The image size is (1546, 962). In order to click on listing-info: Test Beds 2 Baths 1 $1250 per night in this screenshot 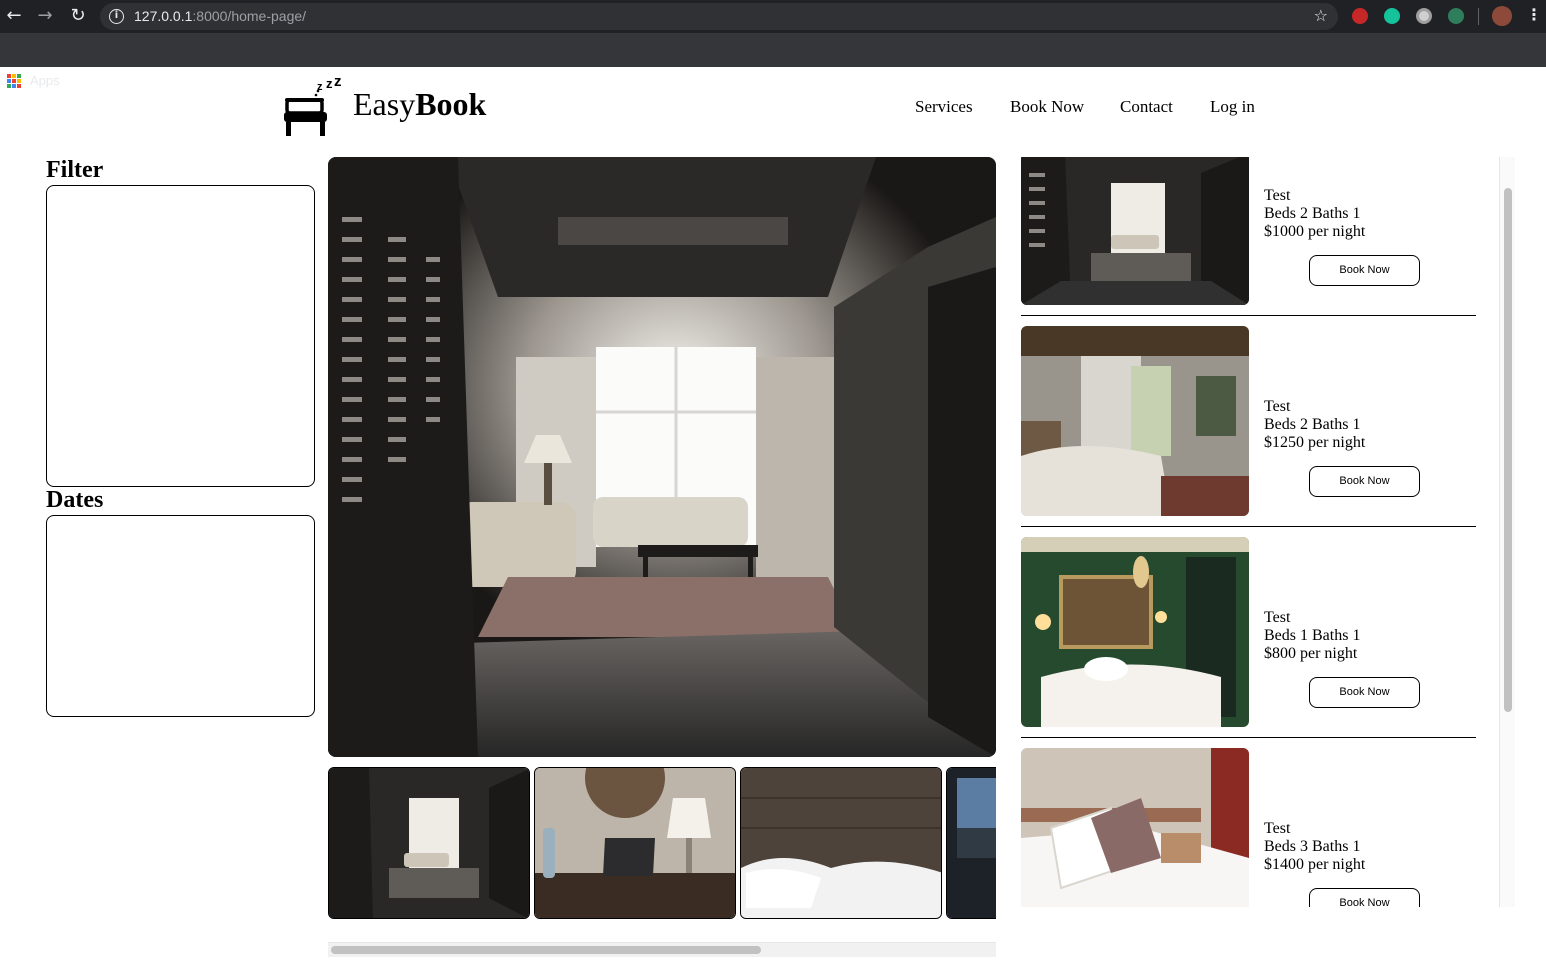, I will do `click(1314, 425)`.